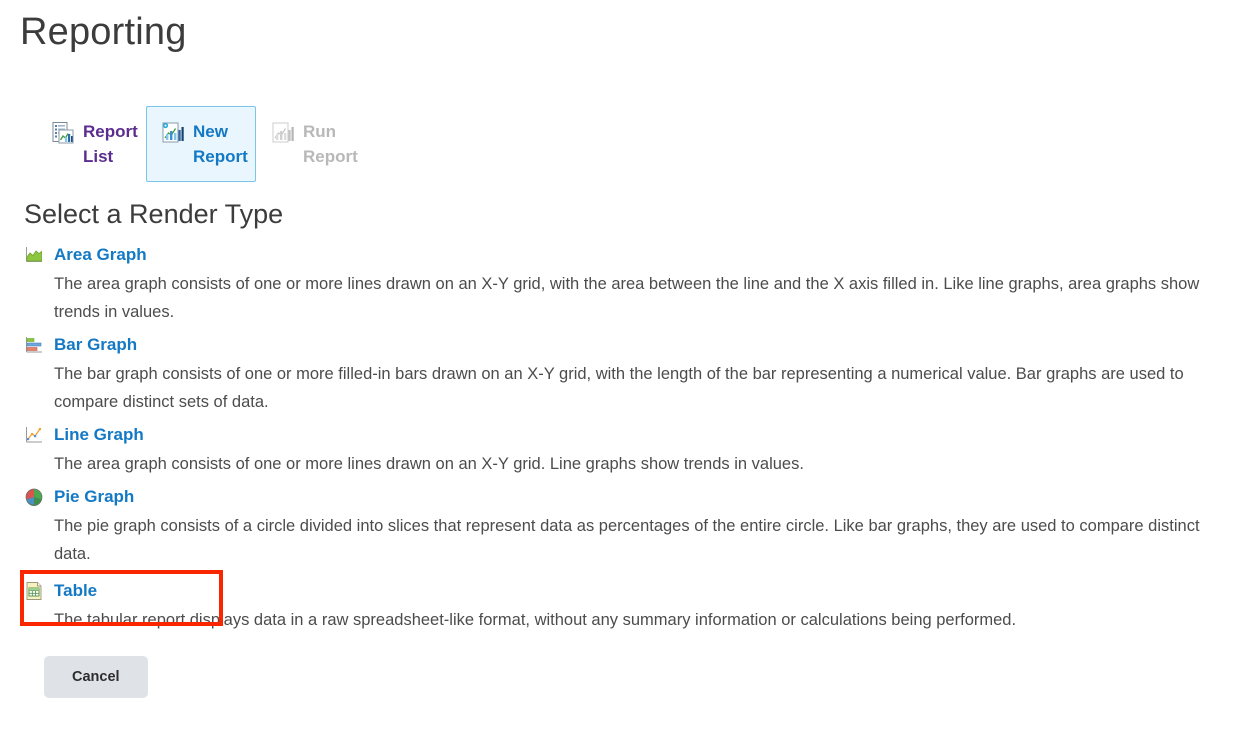 The width and height of the screenshot is (1250, 745). What do you see at coordinates (94, 497) in the screenshot?
I see `render-type-name: Pie Graph` at bounding box center [94, 497].